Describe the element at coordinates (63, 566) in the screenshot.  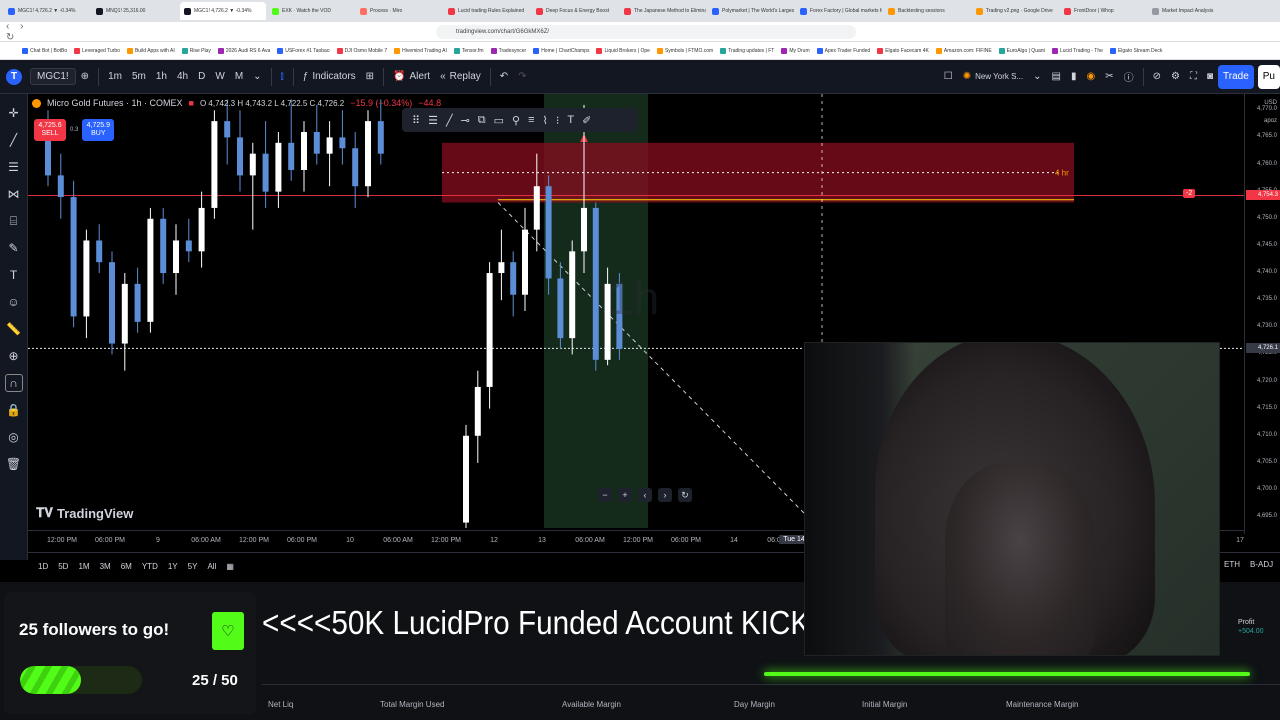
I see `range-5d: 5D` at that location.